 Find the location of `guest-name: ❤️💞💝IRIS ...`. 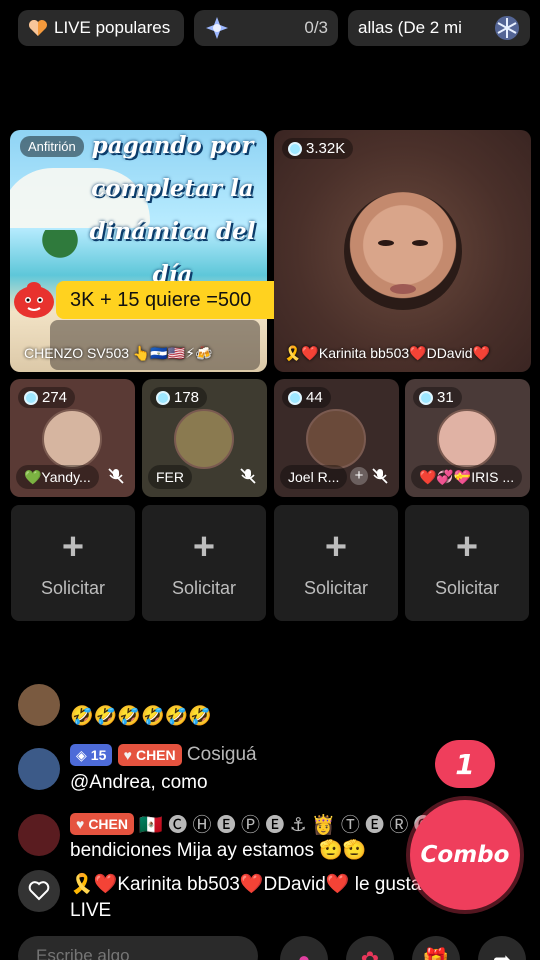

guest-name: ❤️💞💝IRIS ... is located at coordinates (467, 477).